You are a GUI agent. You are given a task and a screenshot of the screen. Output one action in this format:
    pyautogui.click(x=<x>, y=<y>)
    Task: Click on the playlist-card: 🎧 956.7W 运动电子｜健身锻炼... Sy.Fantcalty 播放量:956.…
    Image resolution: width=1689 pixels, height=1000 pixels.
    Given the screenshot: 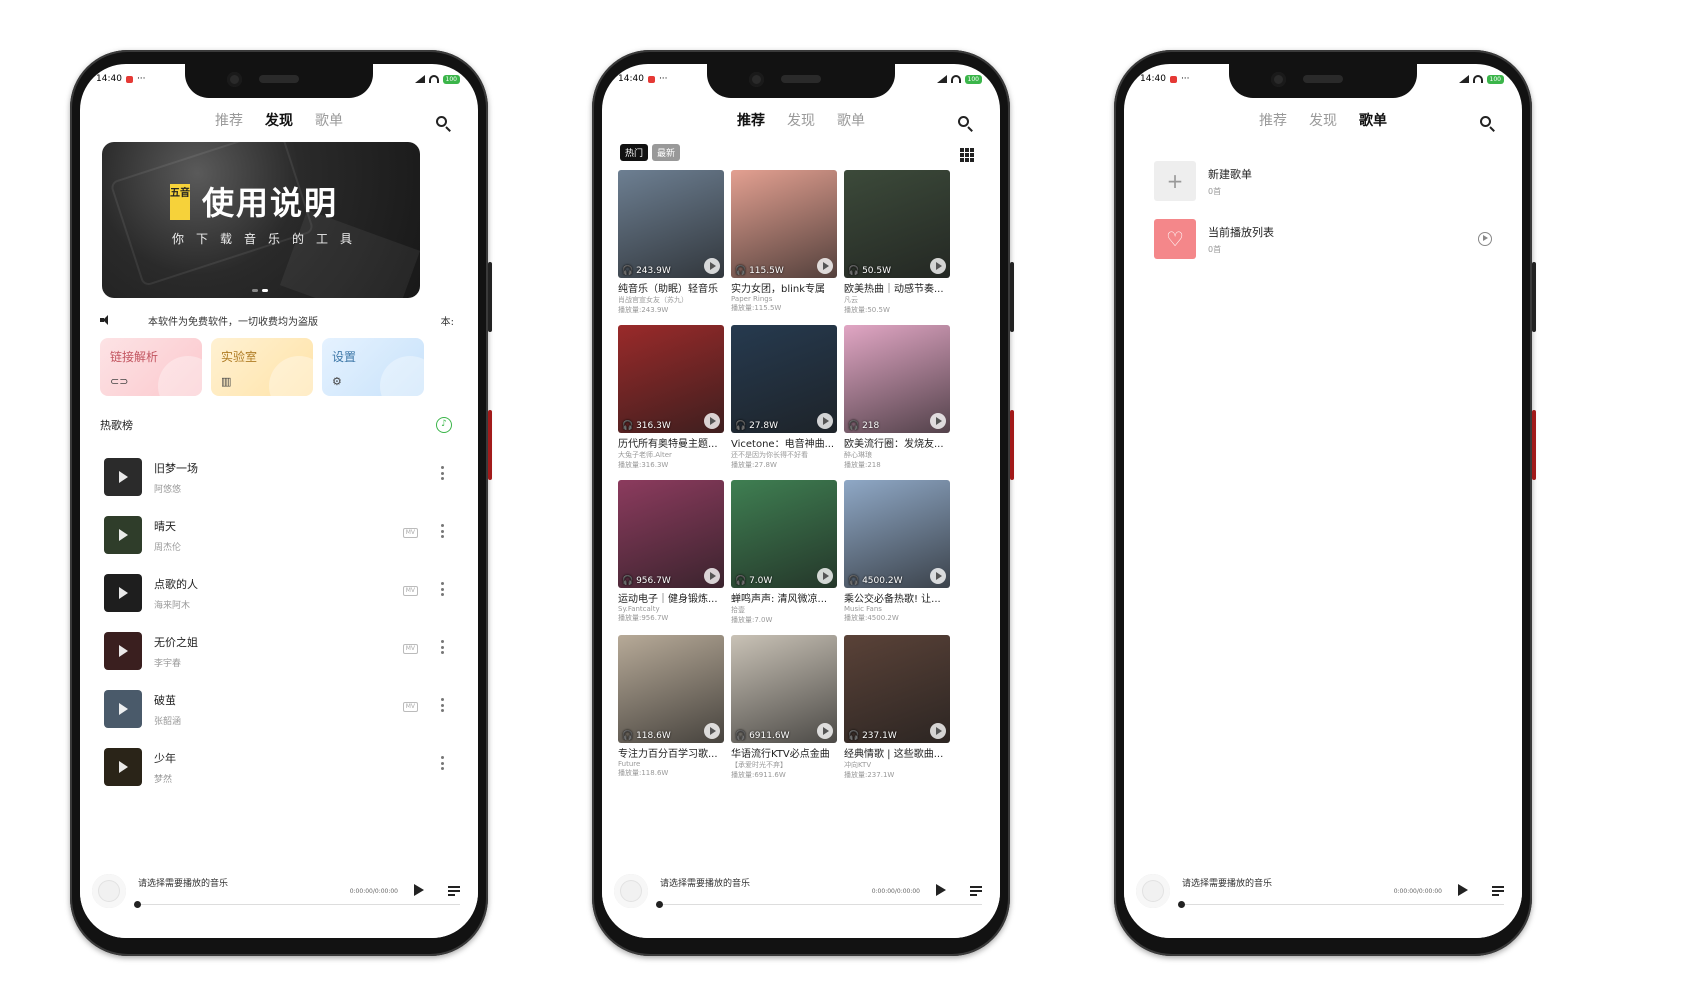 What is the action you would take?
    pyautogui.click(x=671, y=553)
    